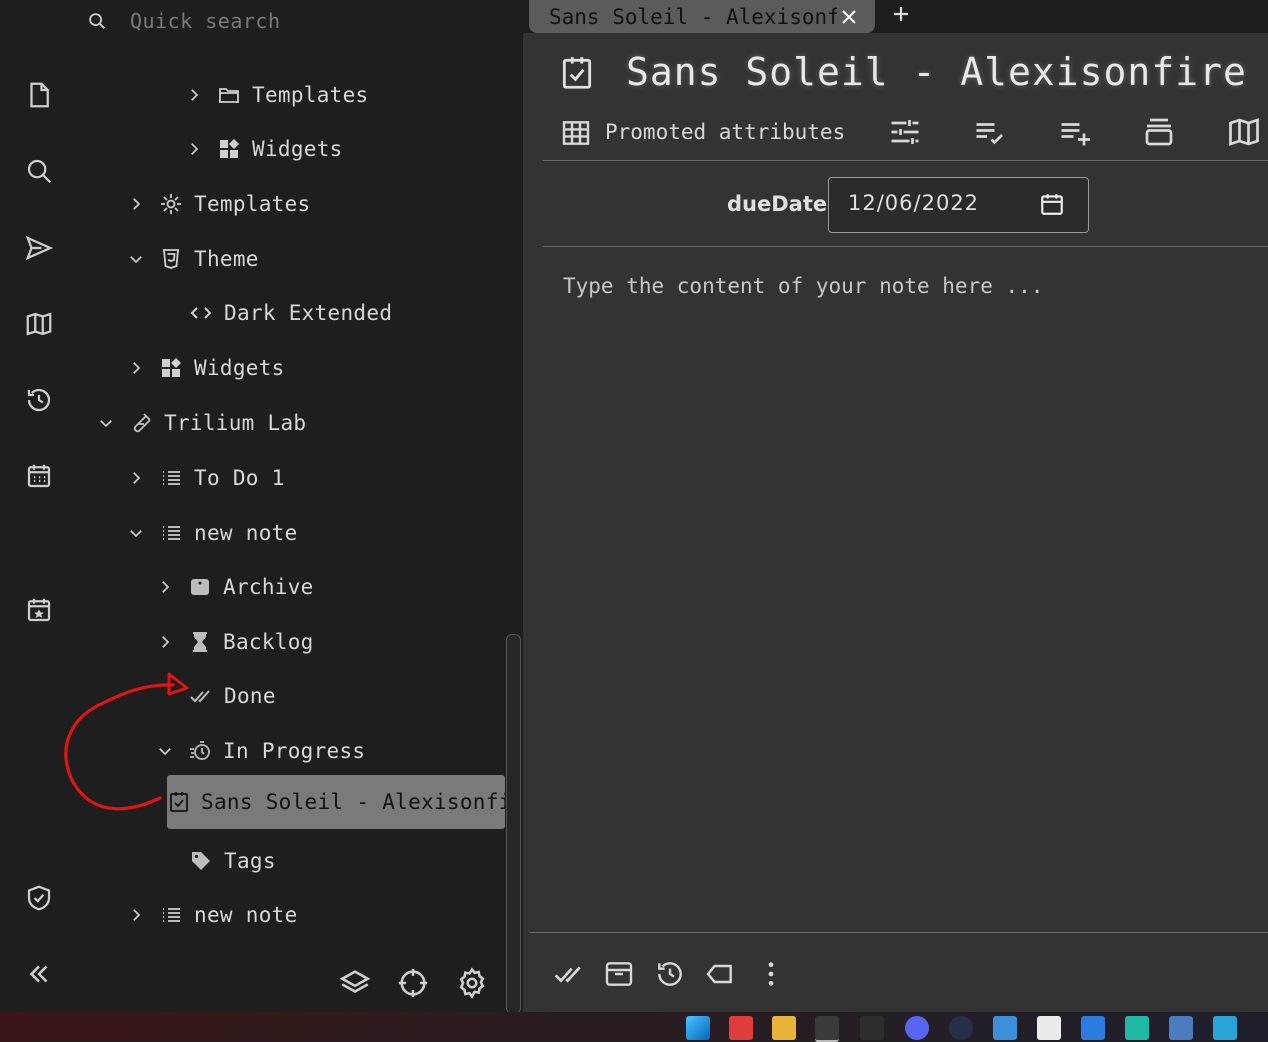 Image resolution: width=1268 pixels, height=1042 pixels. What do you see at coordinates (917, 1028) in the screenshot?
I see `discord-icon` at bounding box center [917, 1028].